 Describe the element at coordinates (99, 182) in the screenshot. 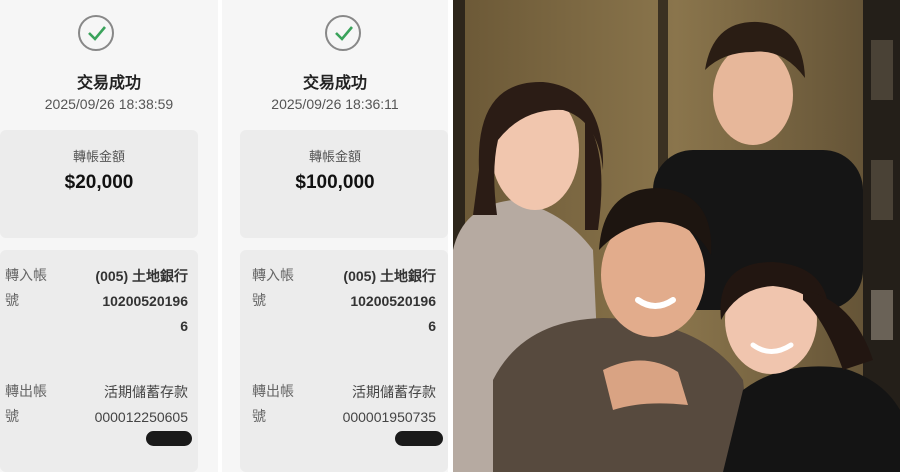

I see `transfer-amount: $20,000` at that location.